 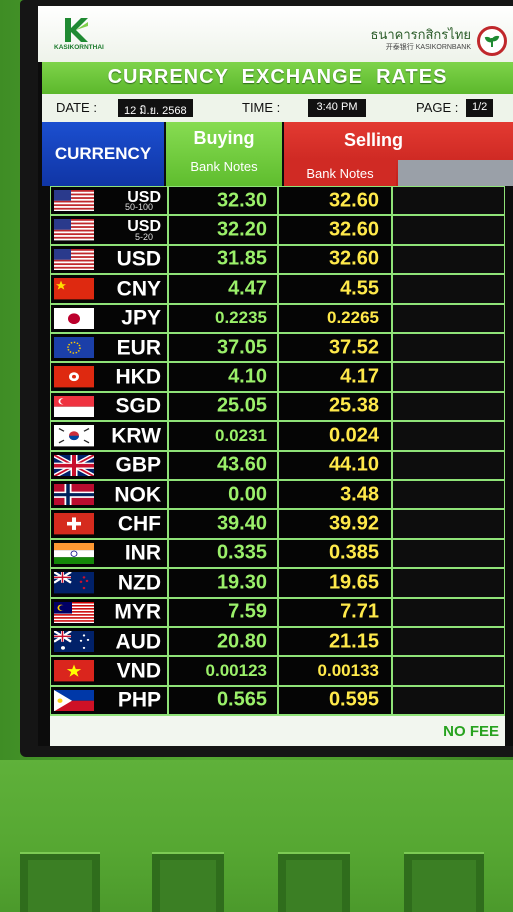 I want to click on currency-cell: GBP, so click(x=109, y=465).